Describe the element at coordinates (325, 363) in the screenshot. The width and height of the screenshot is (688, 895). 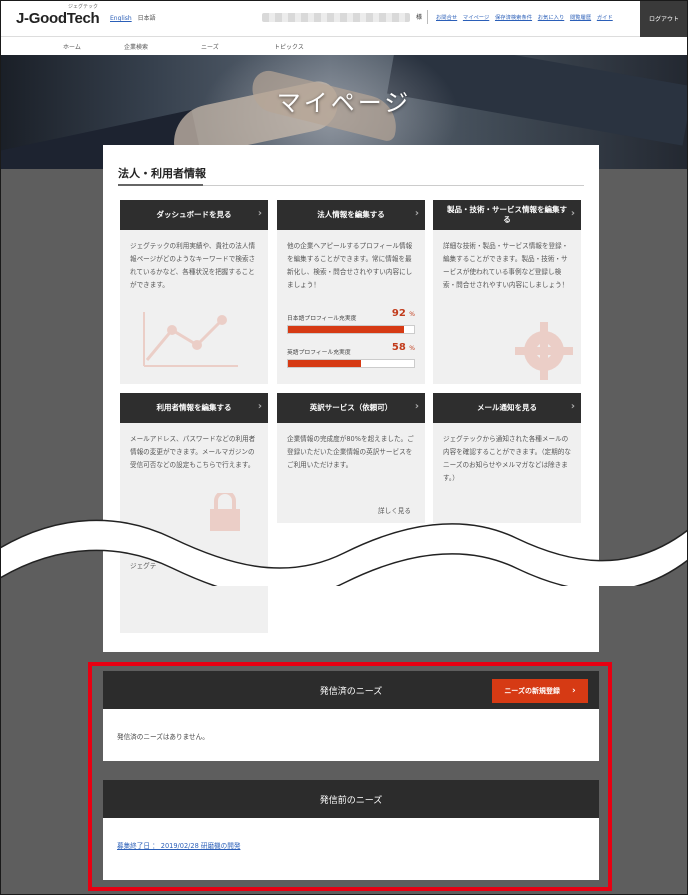
I see `profile-bar-en-fill` at that location.